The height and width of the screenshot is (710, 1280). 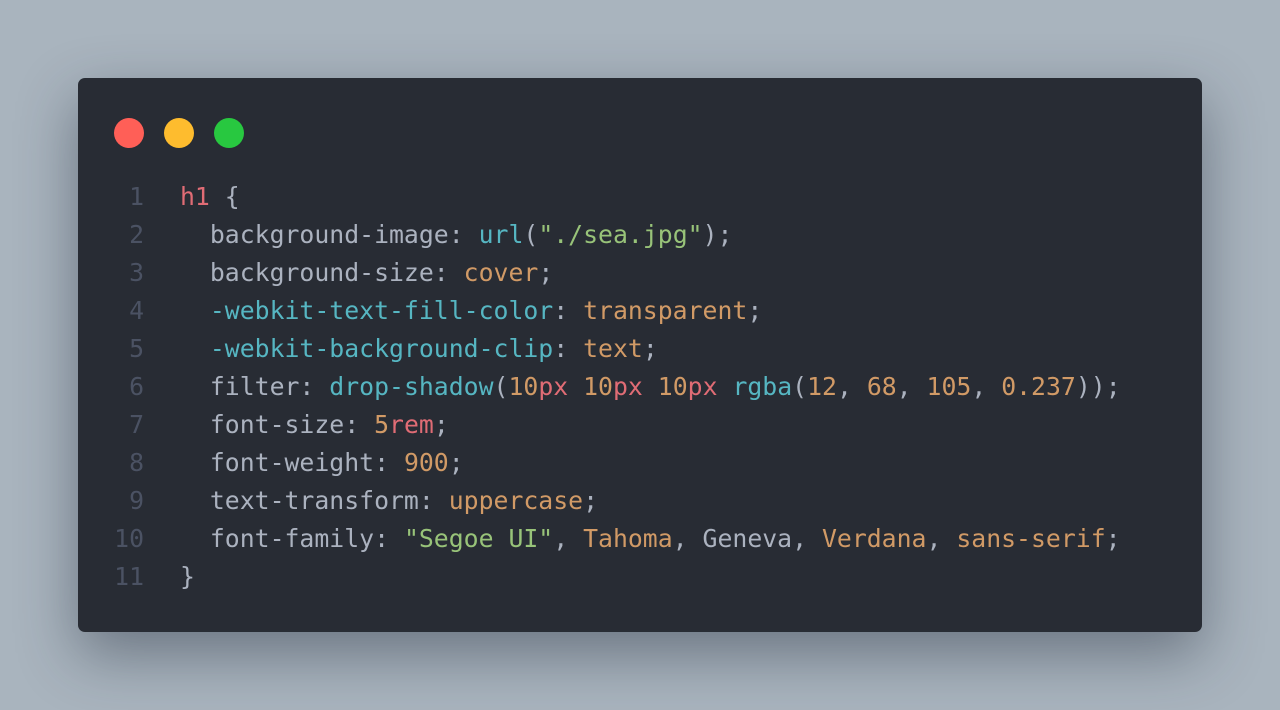 What do you see at coordinates (136, 348) in the screenshot?
I see `line-number: 5` at bounding box center [136, 348].